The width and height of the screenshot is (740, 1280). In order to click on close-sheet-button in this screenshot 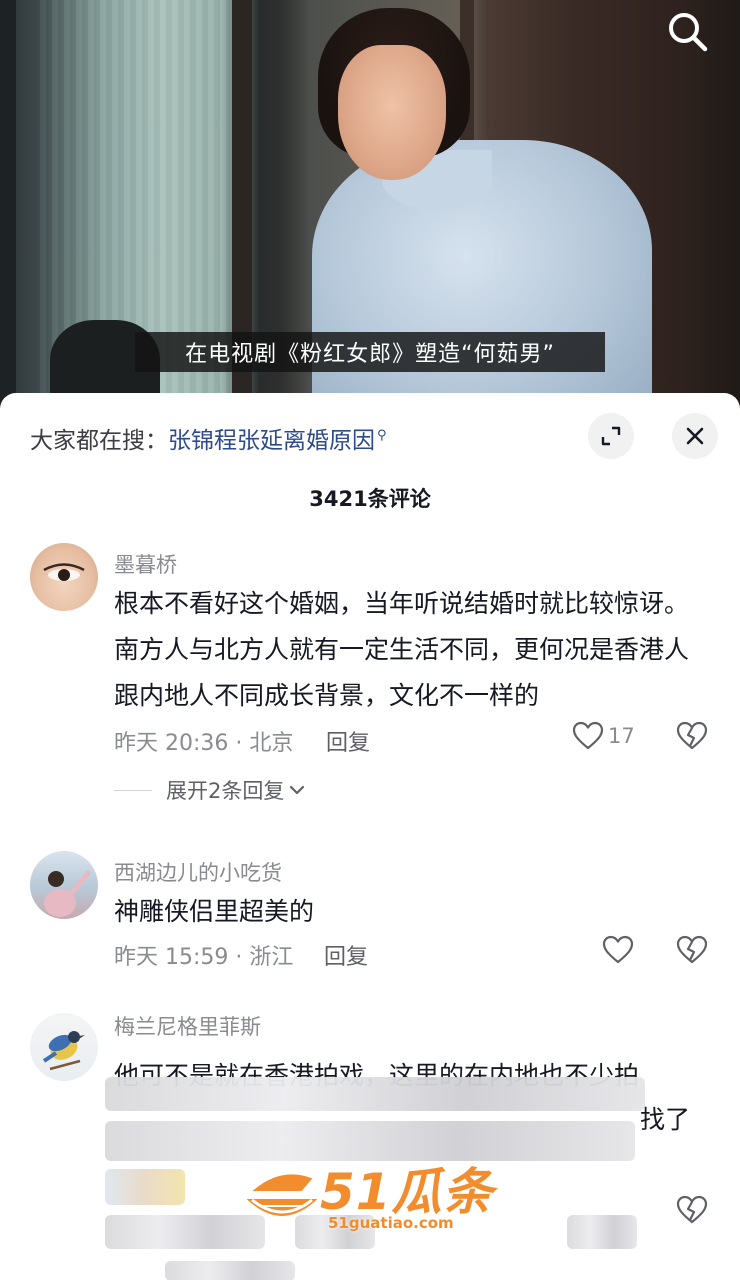, I will do `click(695, 436)`.